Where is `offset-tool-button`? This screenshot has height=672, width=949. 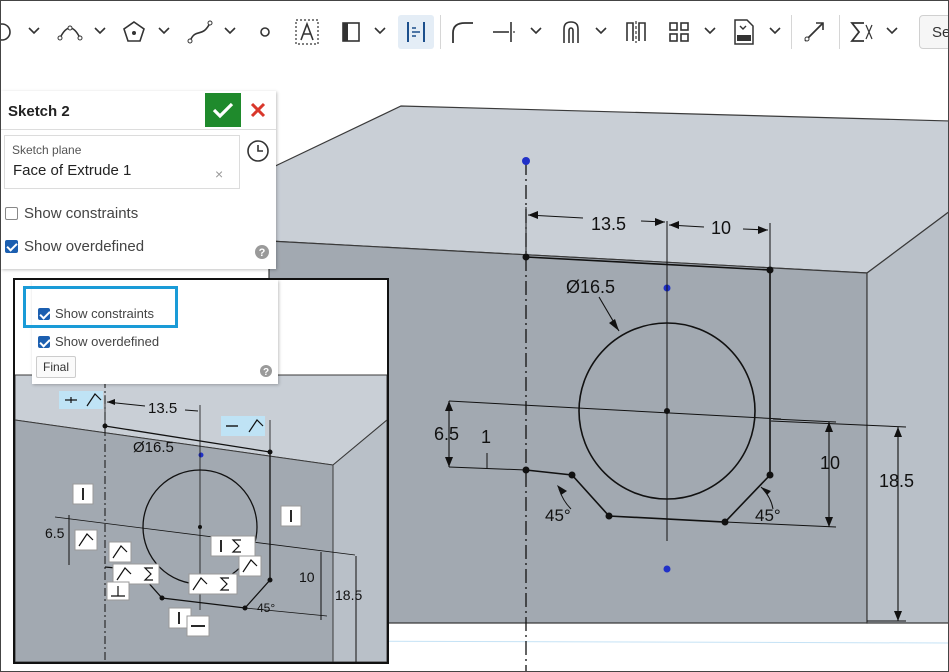
offset-tool-button is located at coordinates (571, 32).